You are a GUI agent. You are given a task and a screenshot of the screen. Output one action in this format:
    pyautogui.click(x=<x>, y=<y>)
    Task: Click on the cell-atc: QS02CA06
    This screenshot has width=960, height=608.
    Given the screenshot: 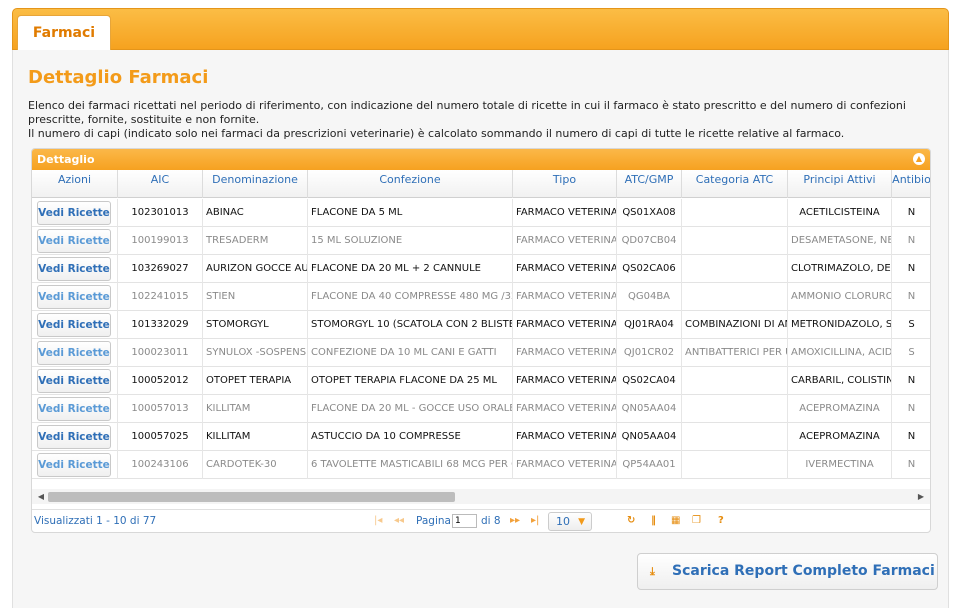 What is the action you would take?
    pyautogui.click(x=649, y=269)
    